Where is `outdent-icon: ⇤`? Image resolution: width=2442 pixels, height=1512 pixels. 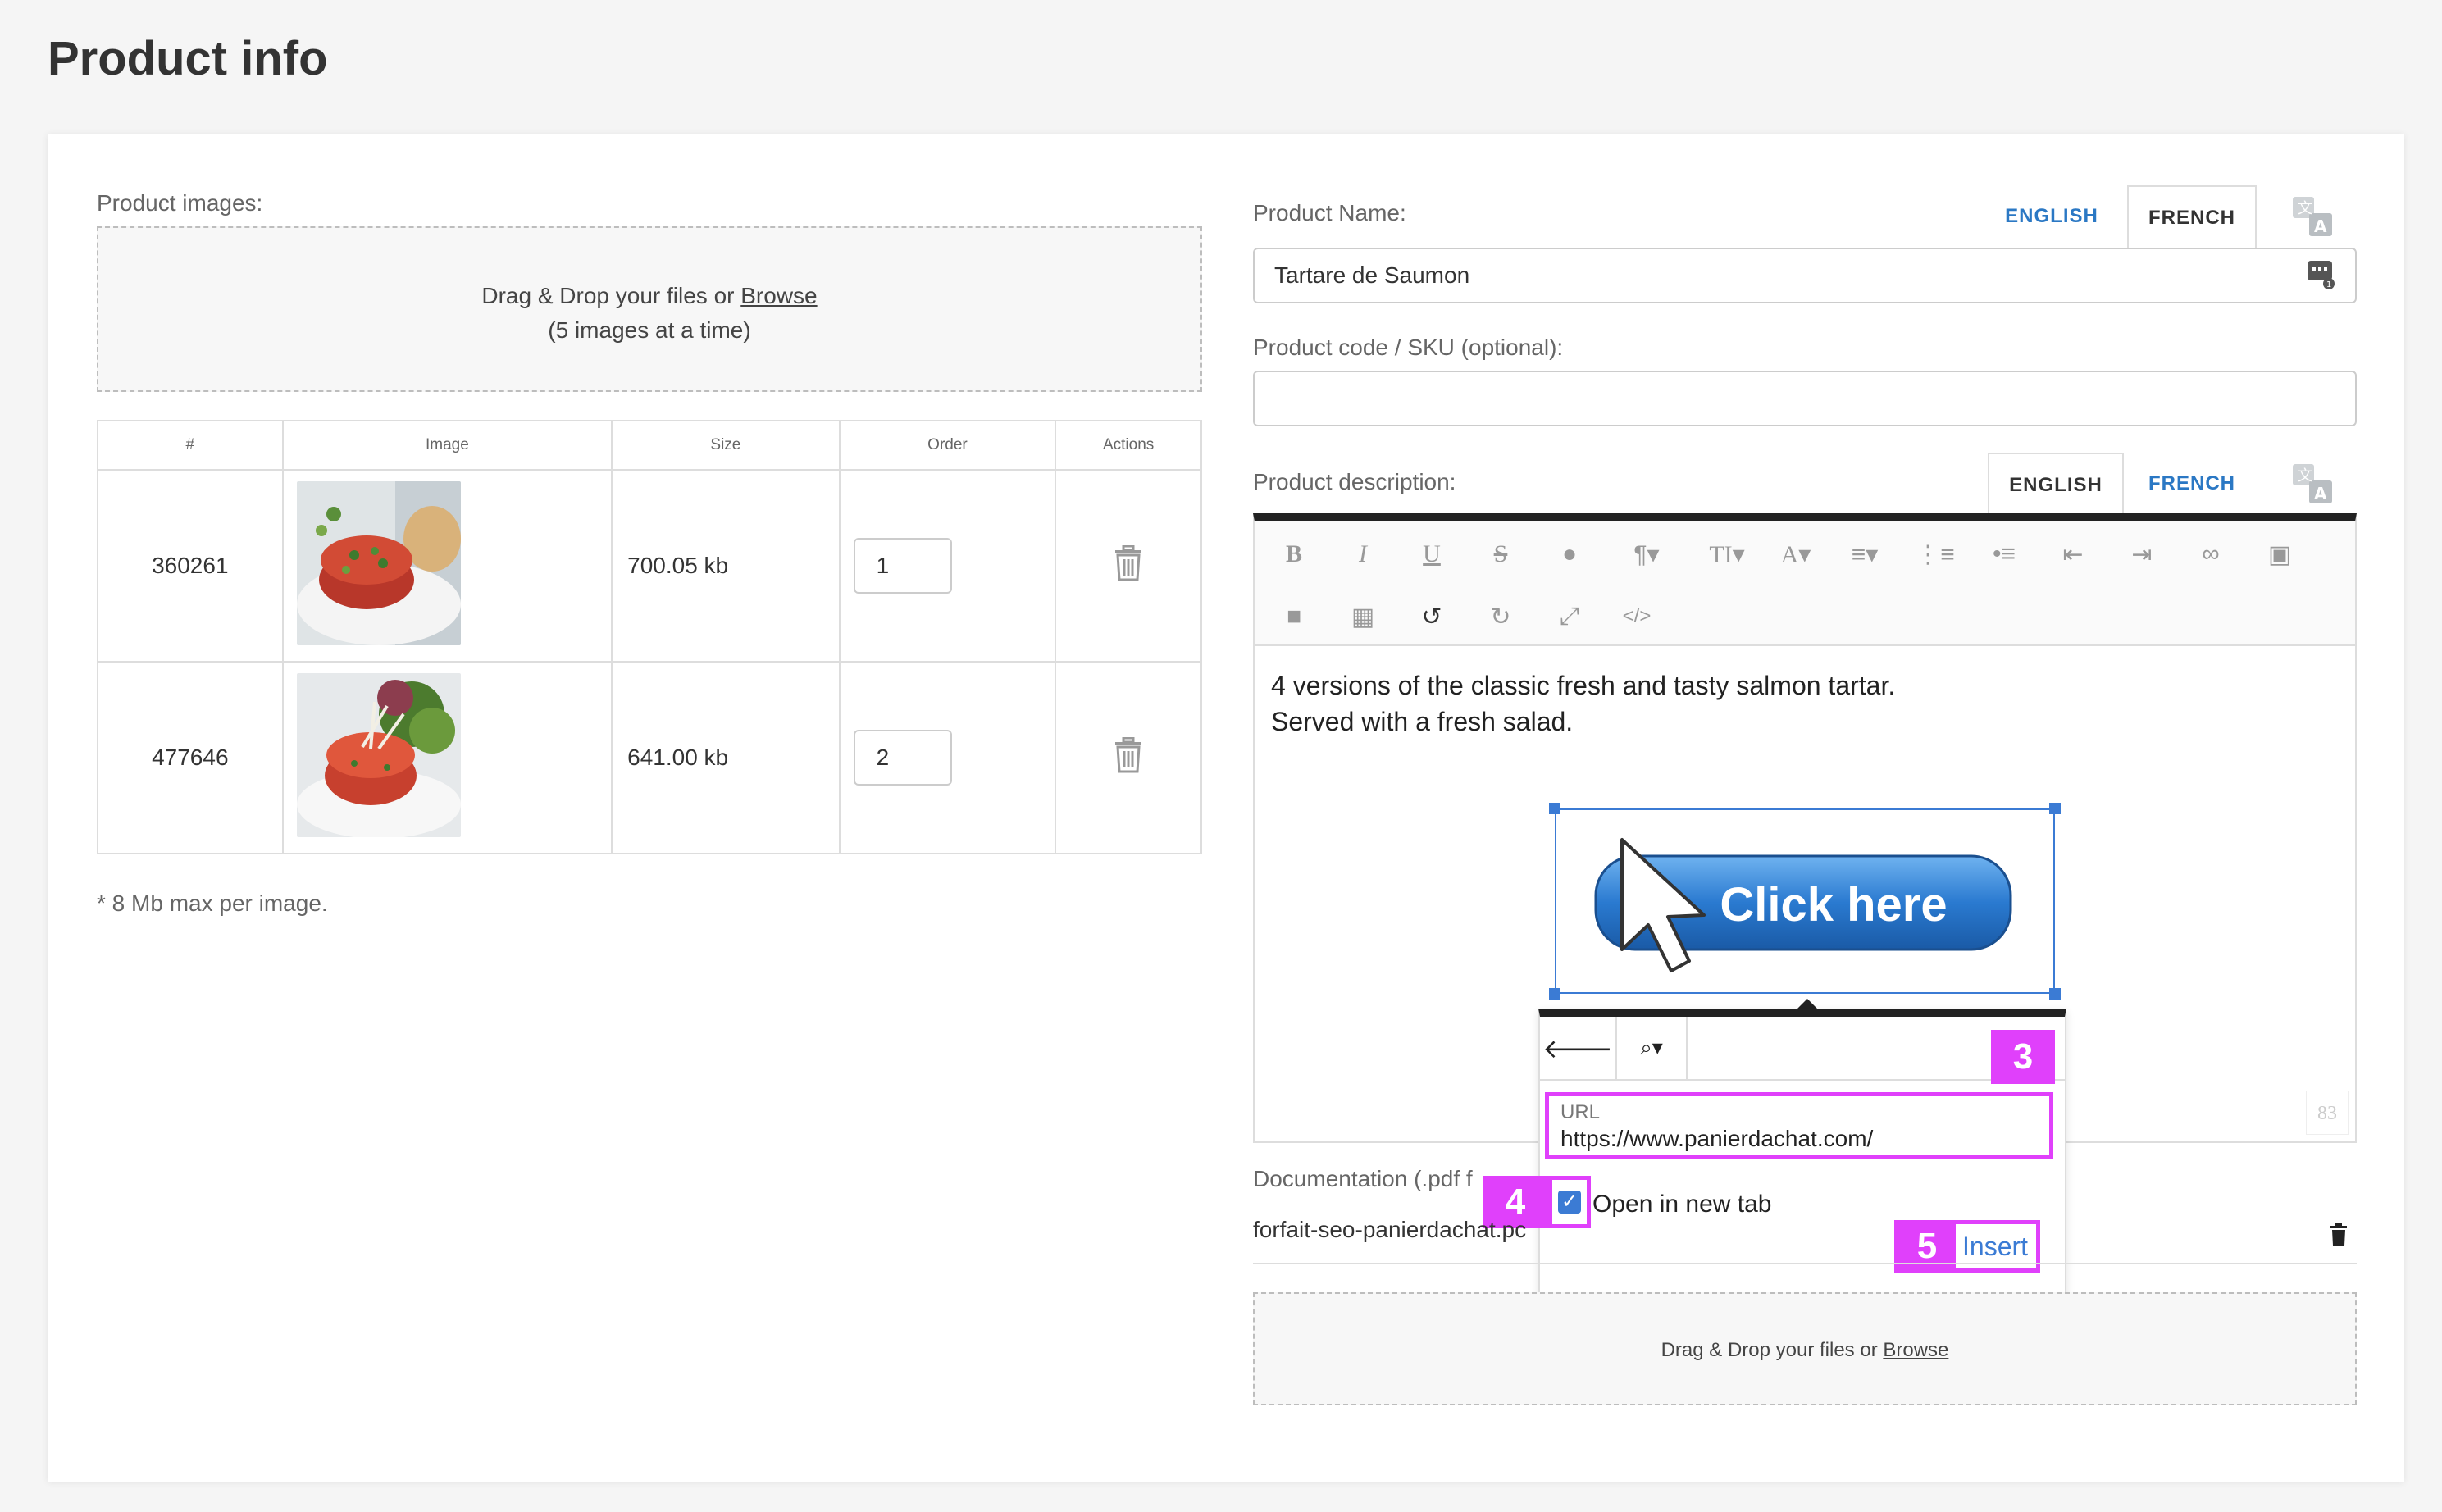
outdent-icon: ⇤ is located at coordinates (2073, 554).